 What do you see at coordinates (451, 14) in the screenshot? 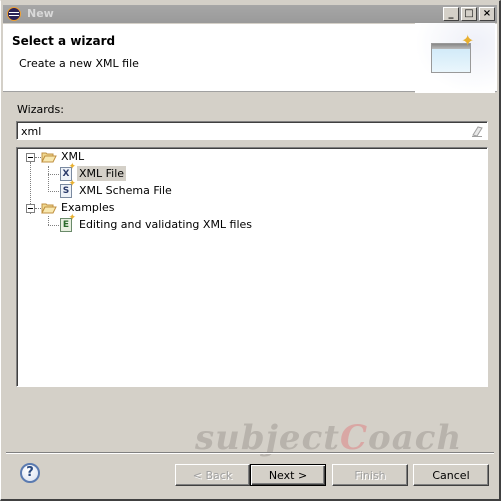
I see `minimize-button: _` at bounding box center [451, 14].